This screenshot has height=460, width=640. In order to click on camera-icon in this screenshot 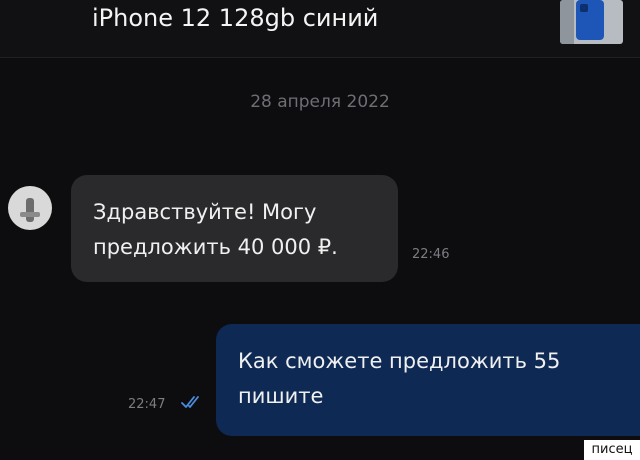, I will do `click(584, 8)`.